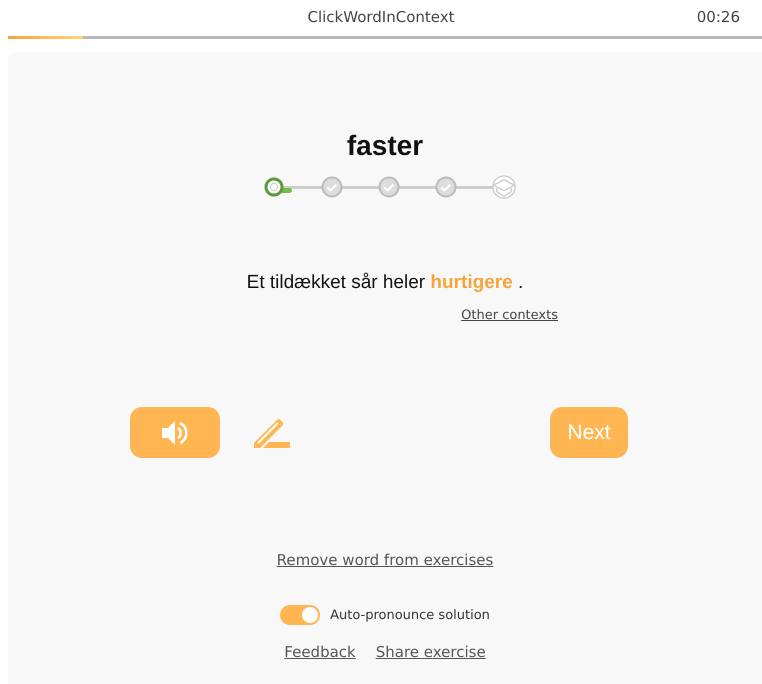 Image resolution: width=762 pixels, height=684 pixels. I want to click on target-word: faster, so click(385, 146).